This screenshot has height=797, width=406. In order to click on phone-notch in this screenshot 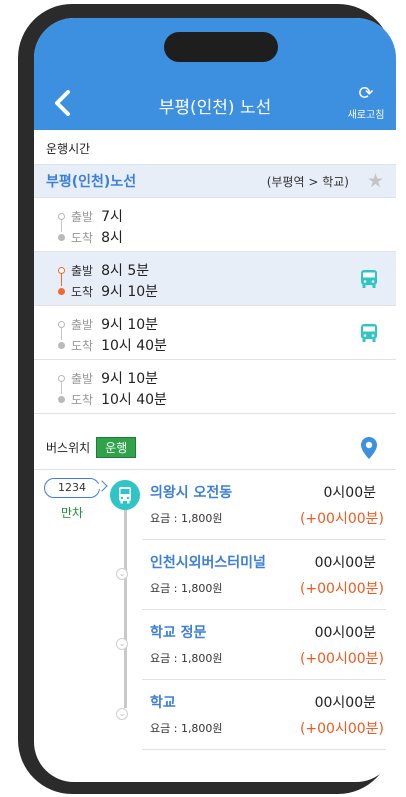, I will do `click(221, 47)`.